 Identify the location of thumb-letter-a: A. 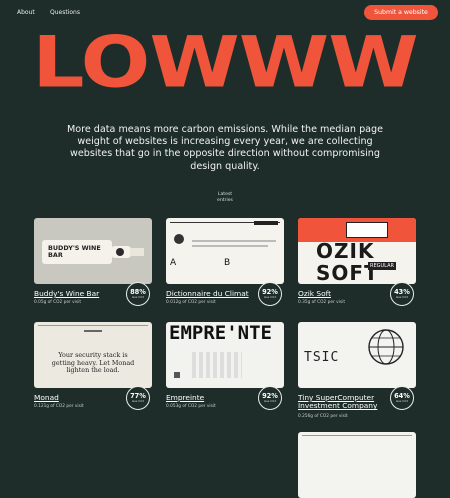
(173, 263).